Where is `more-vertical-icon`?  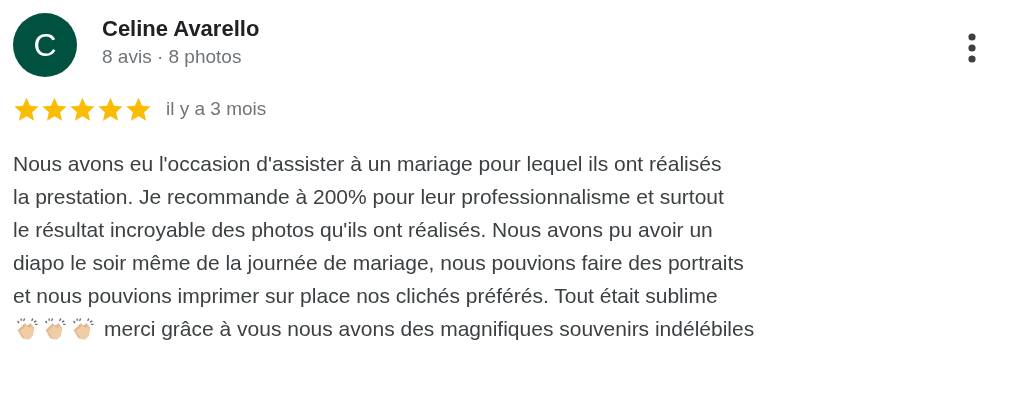
more-vertical-icon is located at coordinates (972, 48).